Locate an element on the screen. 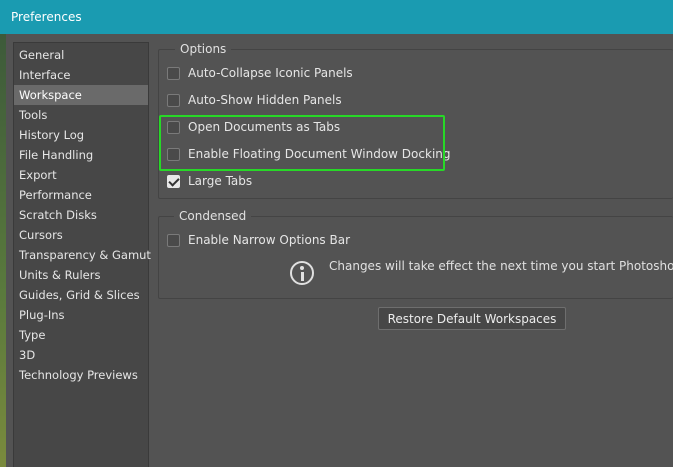 The width and height of the screenshot is (673, 467). background-strip is located at coordinates (3, 250).